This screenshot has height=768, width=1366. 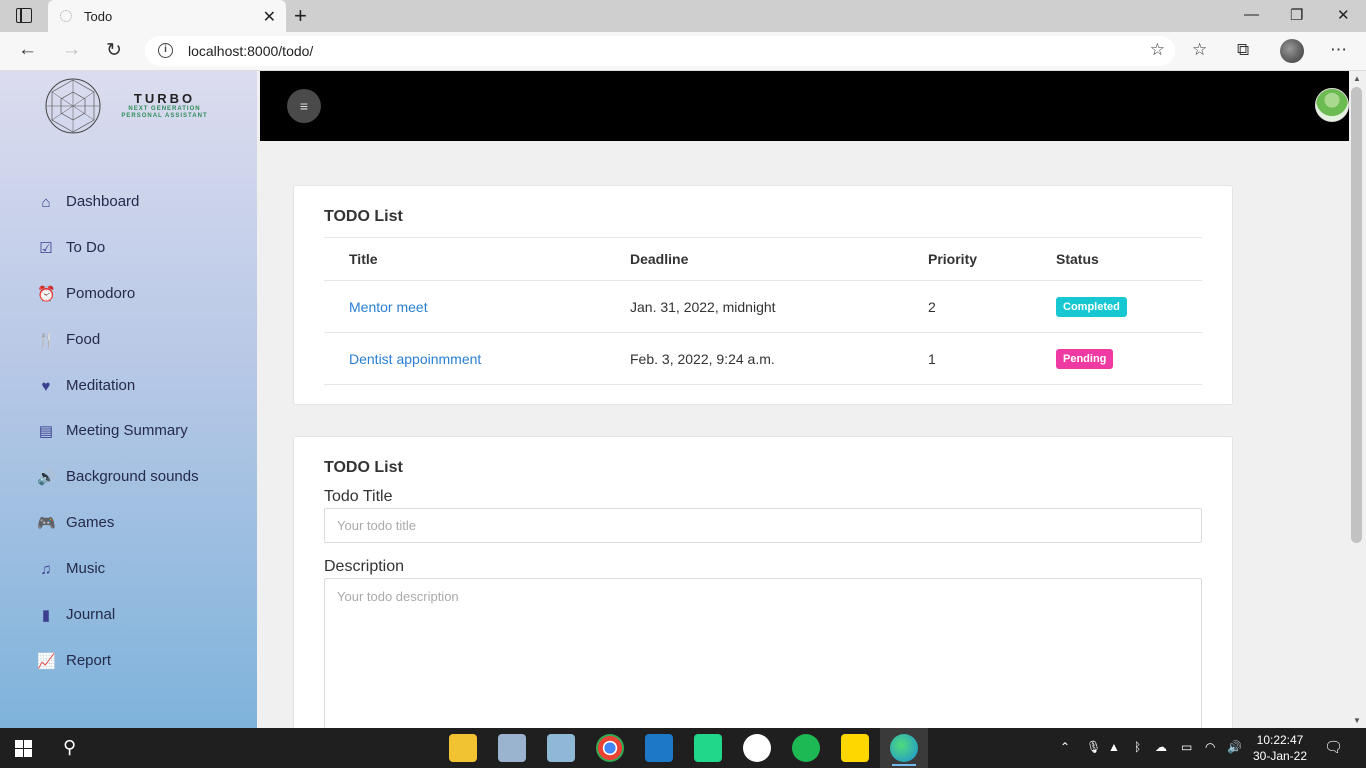 What do you see at coordinates (1296, 15) in the screenshot?
I see `restore-icon: ❐` at bounding box center [1296, 15].